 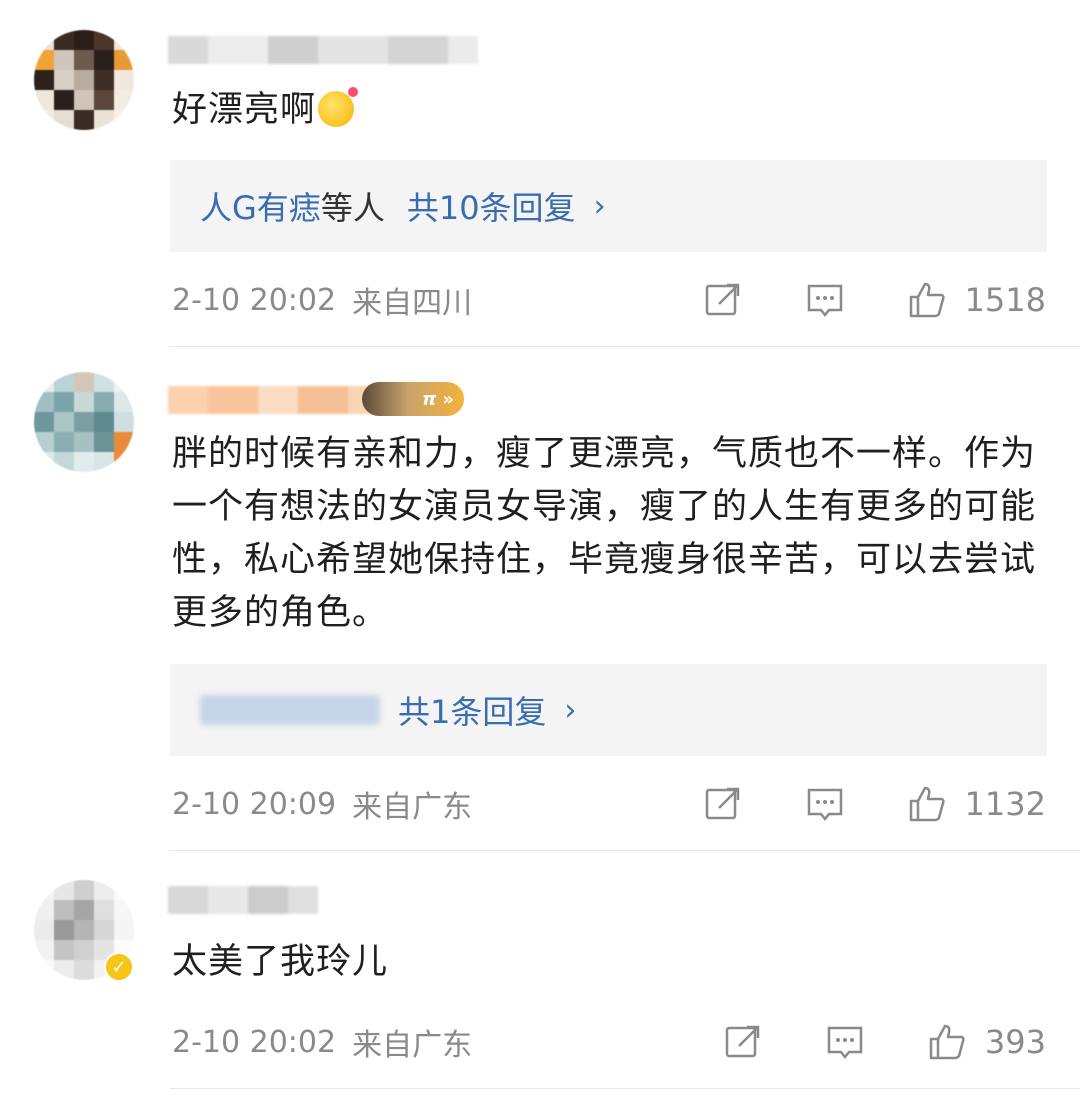 What do you see at coordinates (290, 710) in the screenshot?
I see `reply-user-blurred` at bounding box center [290, 710].